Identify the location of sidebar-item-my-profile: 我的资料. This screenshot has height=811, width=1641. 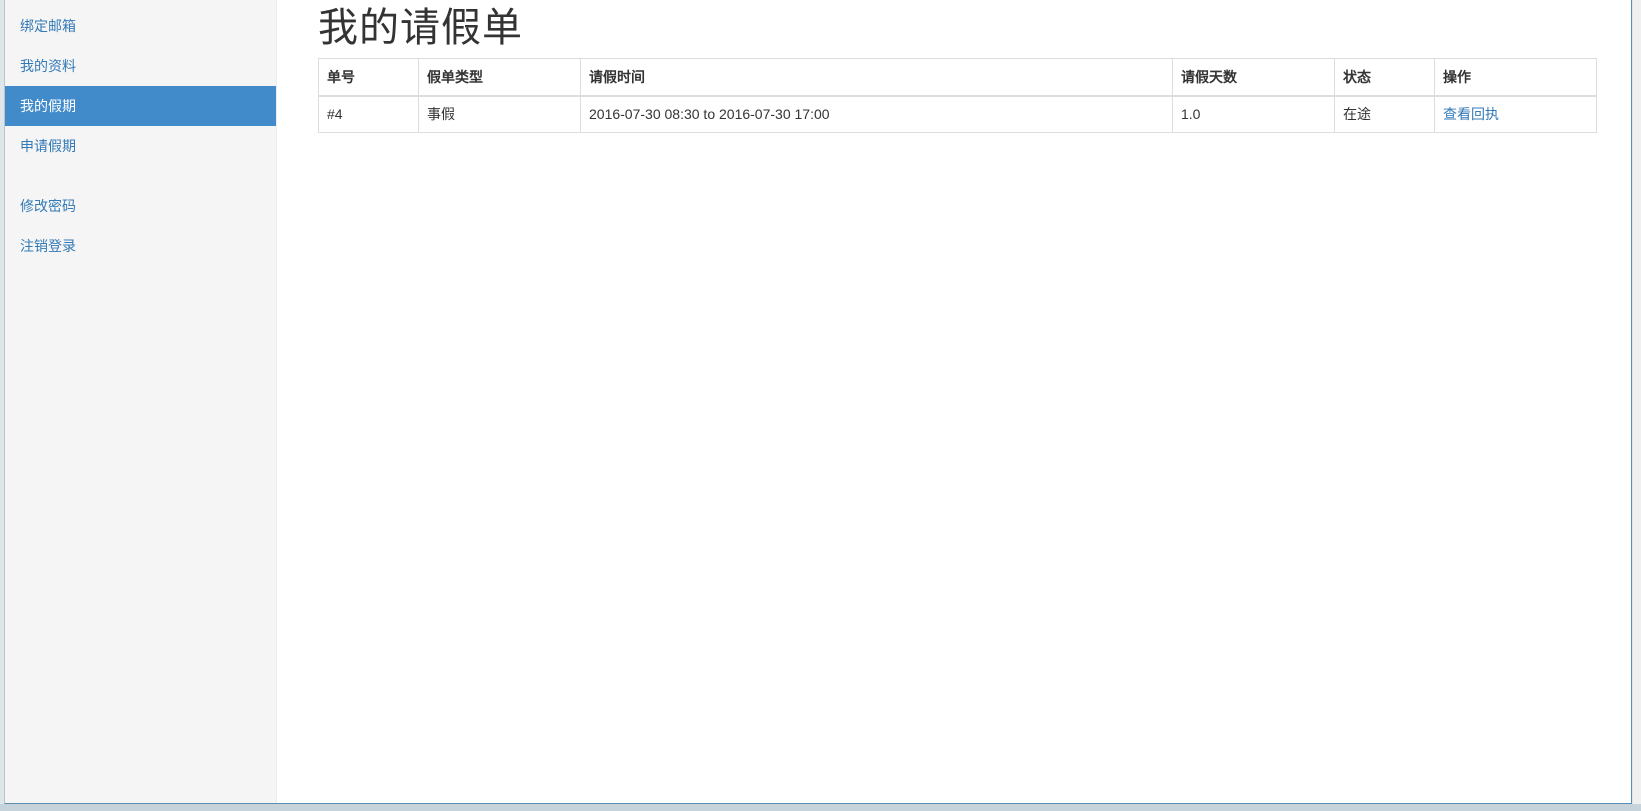
(140, 66).